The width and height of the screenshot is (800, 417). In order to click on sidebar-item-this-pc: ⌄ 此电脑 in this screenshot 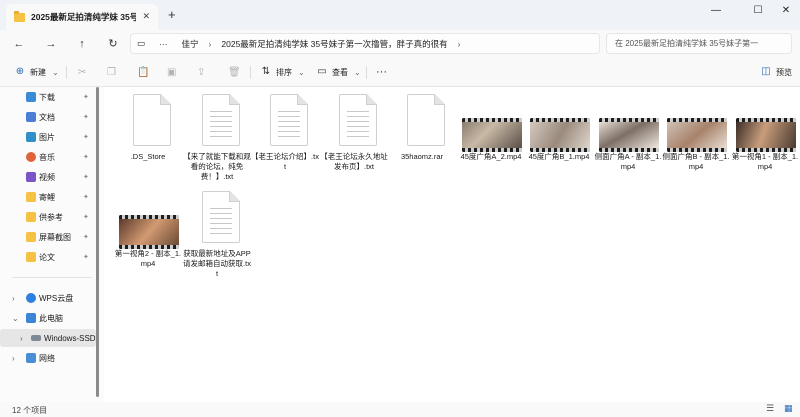, I will do `click(48, 318)`.